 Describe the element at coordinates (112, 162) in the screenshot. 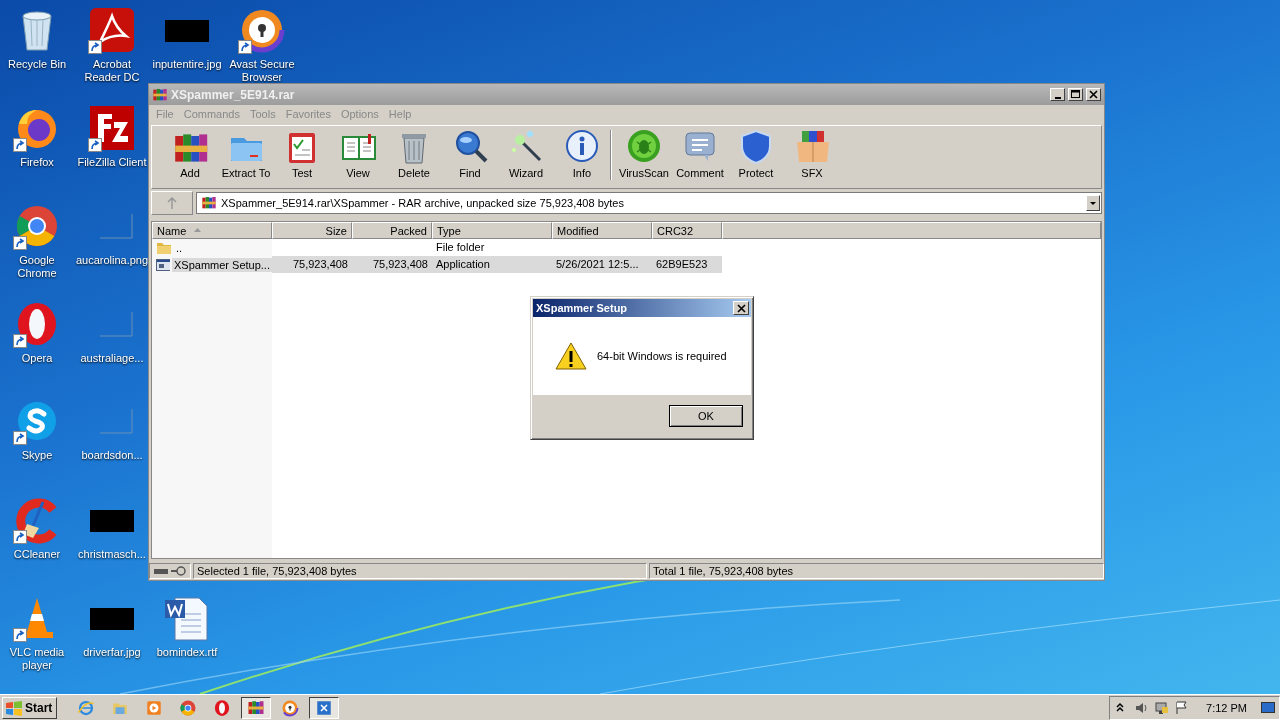

I see `desktop-icon-label: FileZilla Client` at that location.